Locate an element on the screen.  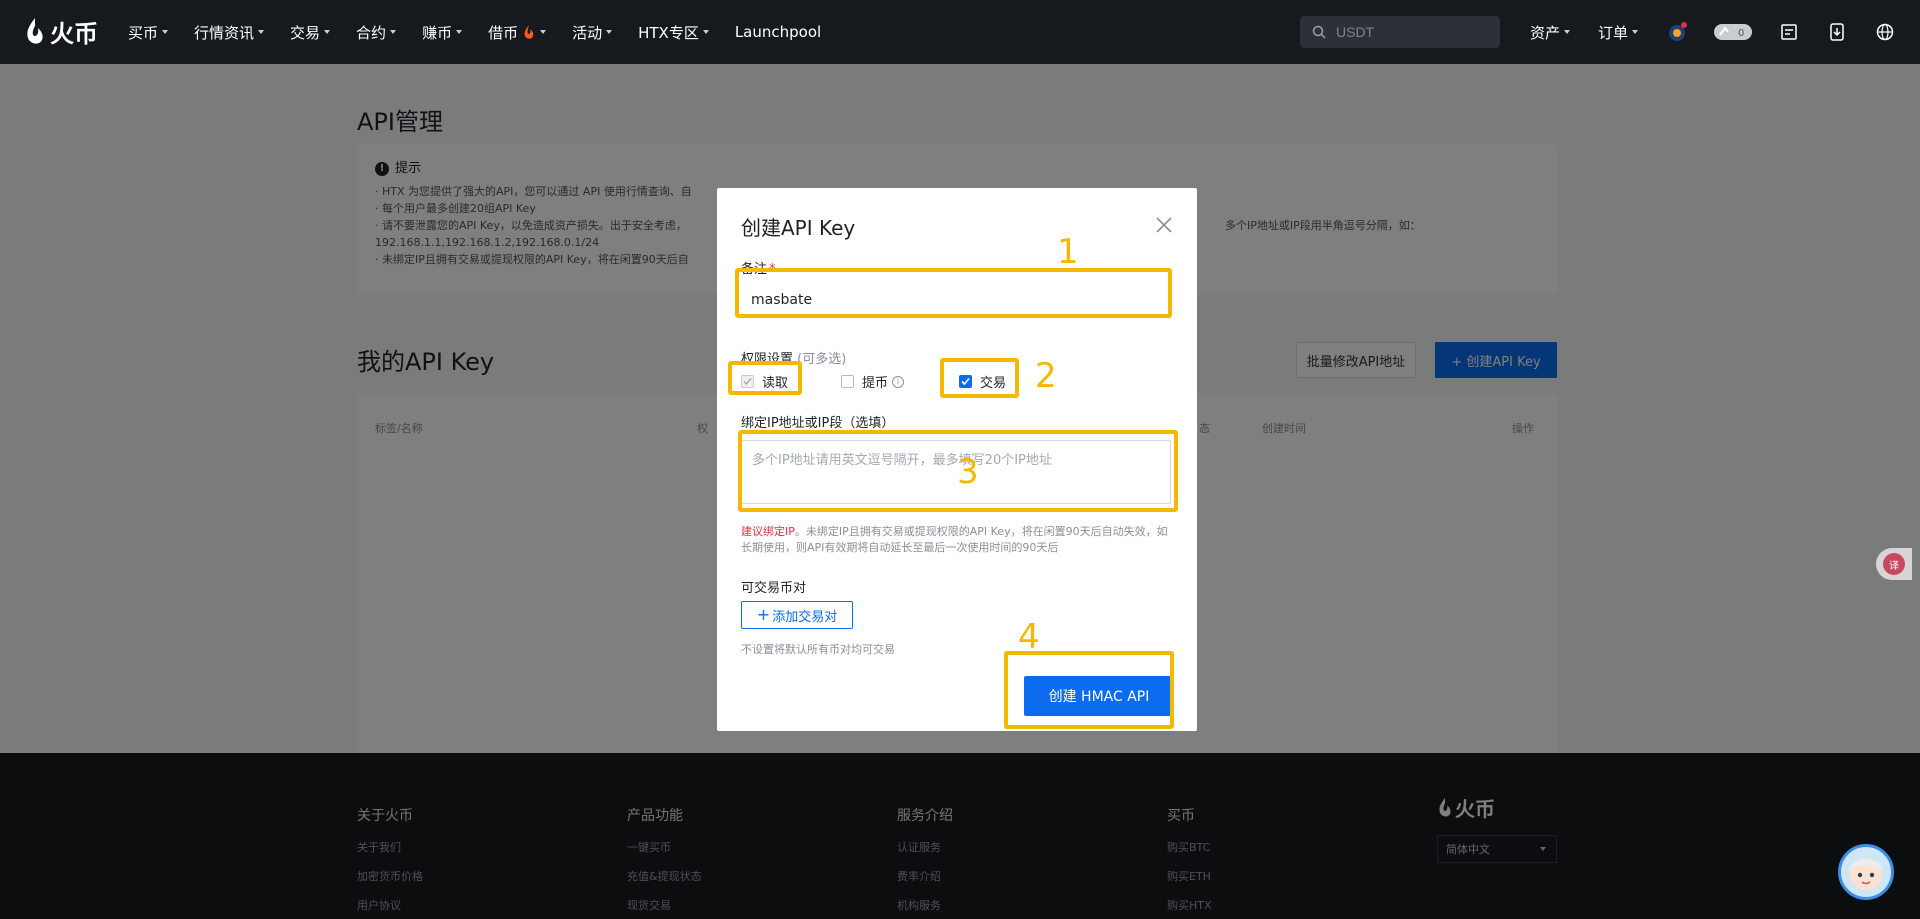
user-avatar-icon is located at coordinates (1677, 32).